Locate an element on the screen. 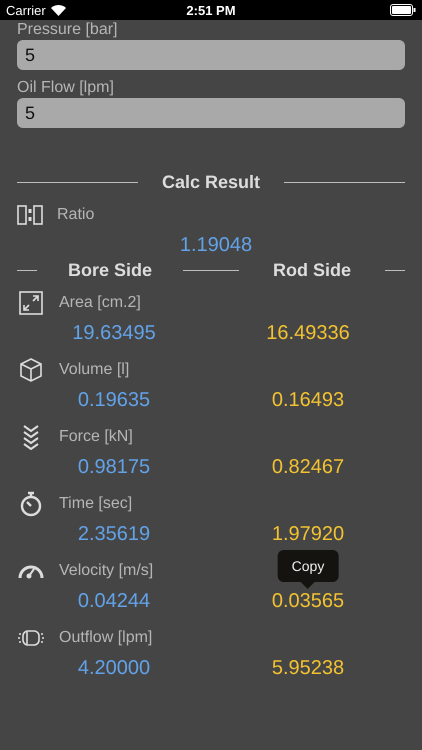  metric-label: Force [kN] is located at coordinates (96, 436).